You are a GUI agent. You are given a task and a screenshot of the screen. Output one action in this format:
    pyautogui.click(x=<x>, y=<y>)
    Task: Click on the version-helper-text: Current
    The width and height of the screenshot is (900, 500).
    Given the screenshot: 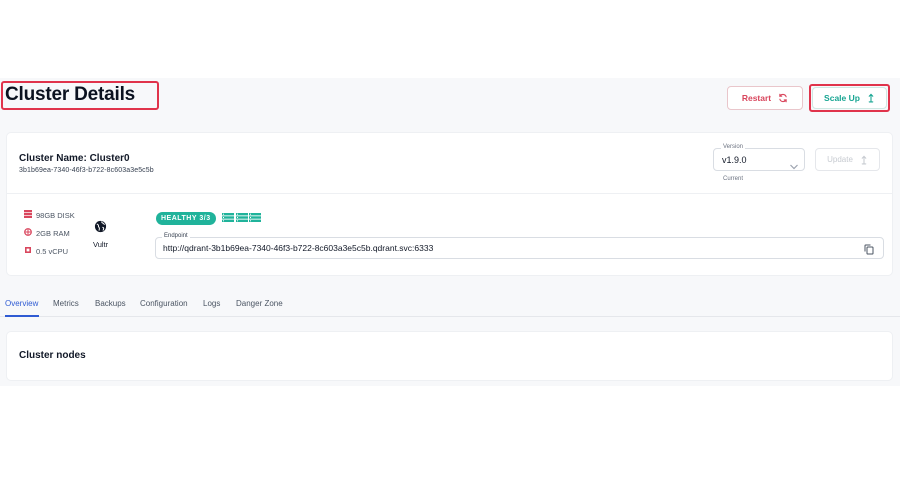 What is the action you would take?
    pyautogui.click(x=733, y=179)
    